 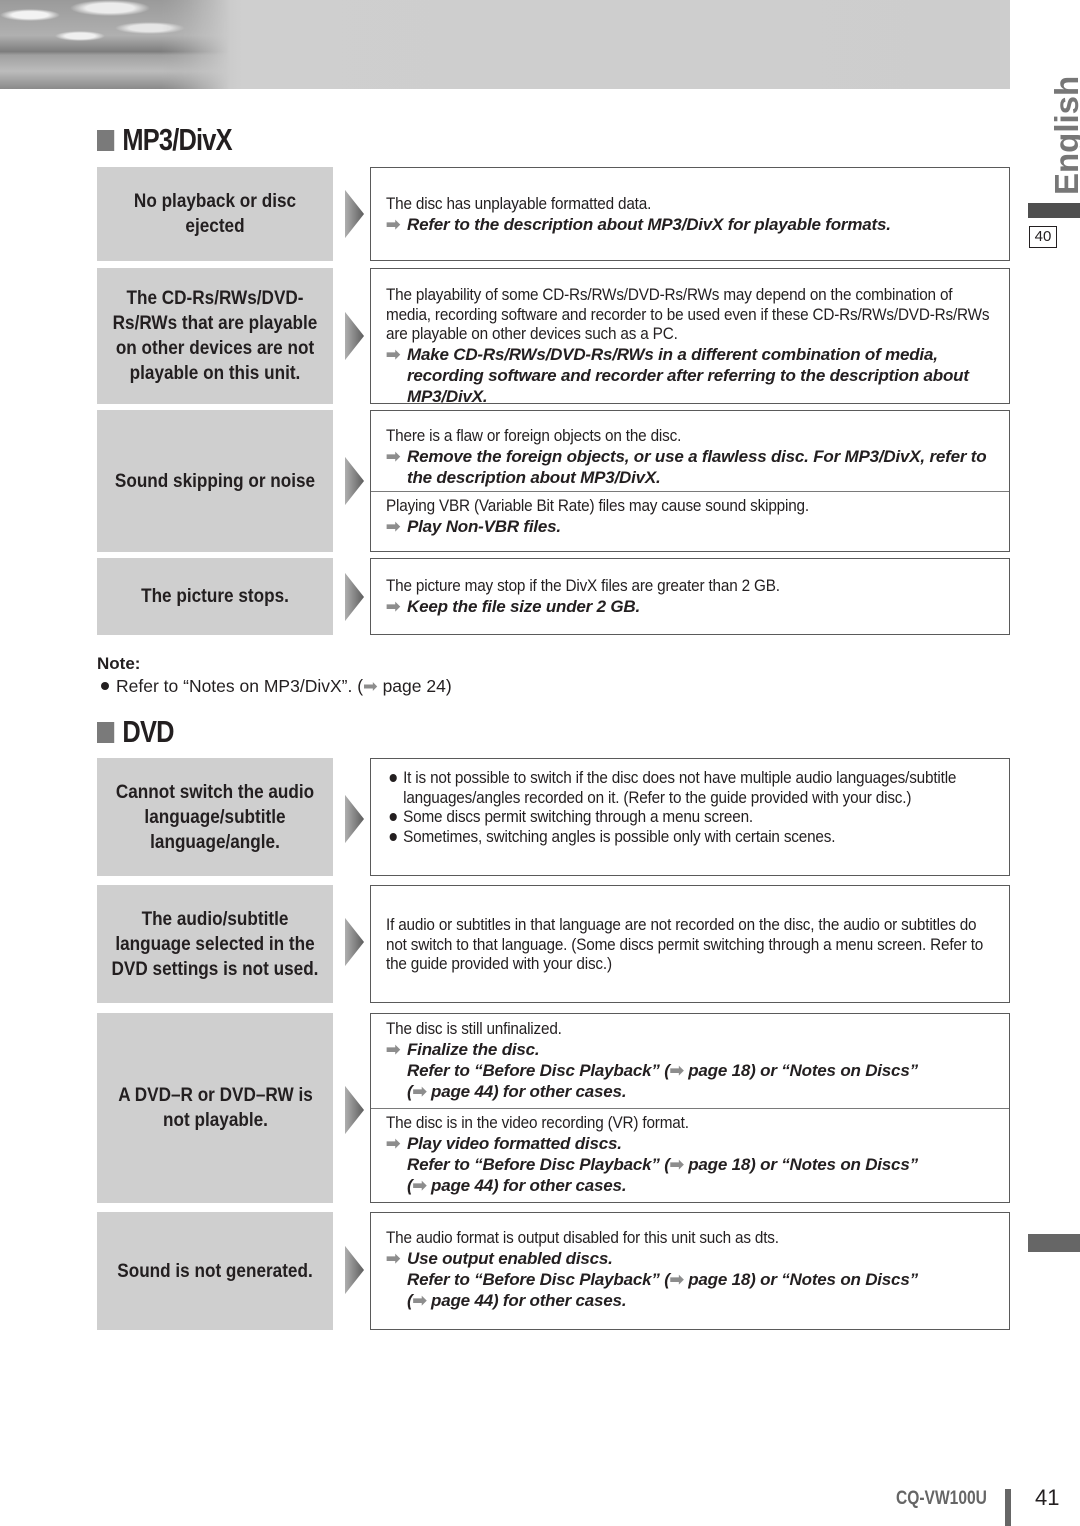 I want to click on note-text: Refer to “Notes on MP3/DivX”. (, so click(x=240, y=686).